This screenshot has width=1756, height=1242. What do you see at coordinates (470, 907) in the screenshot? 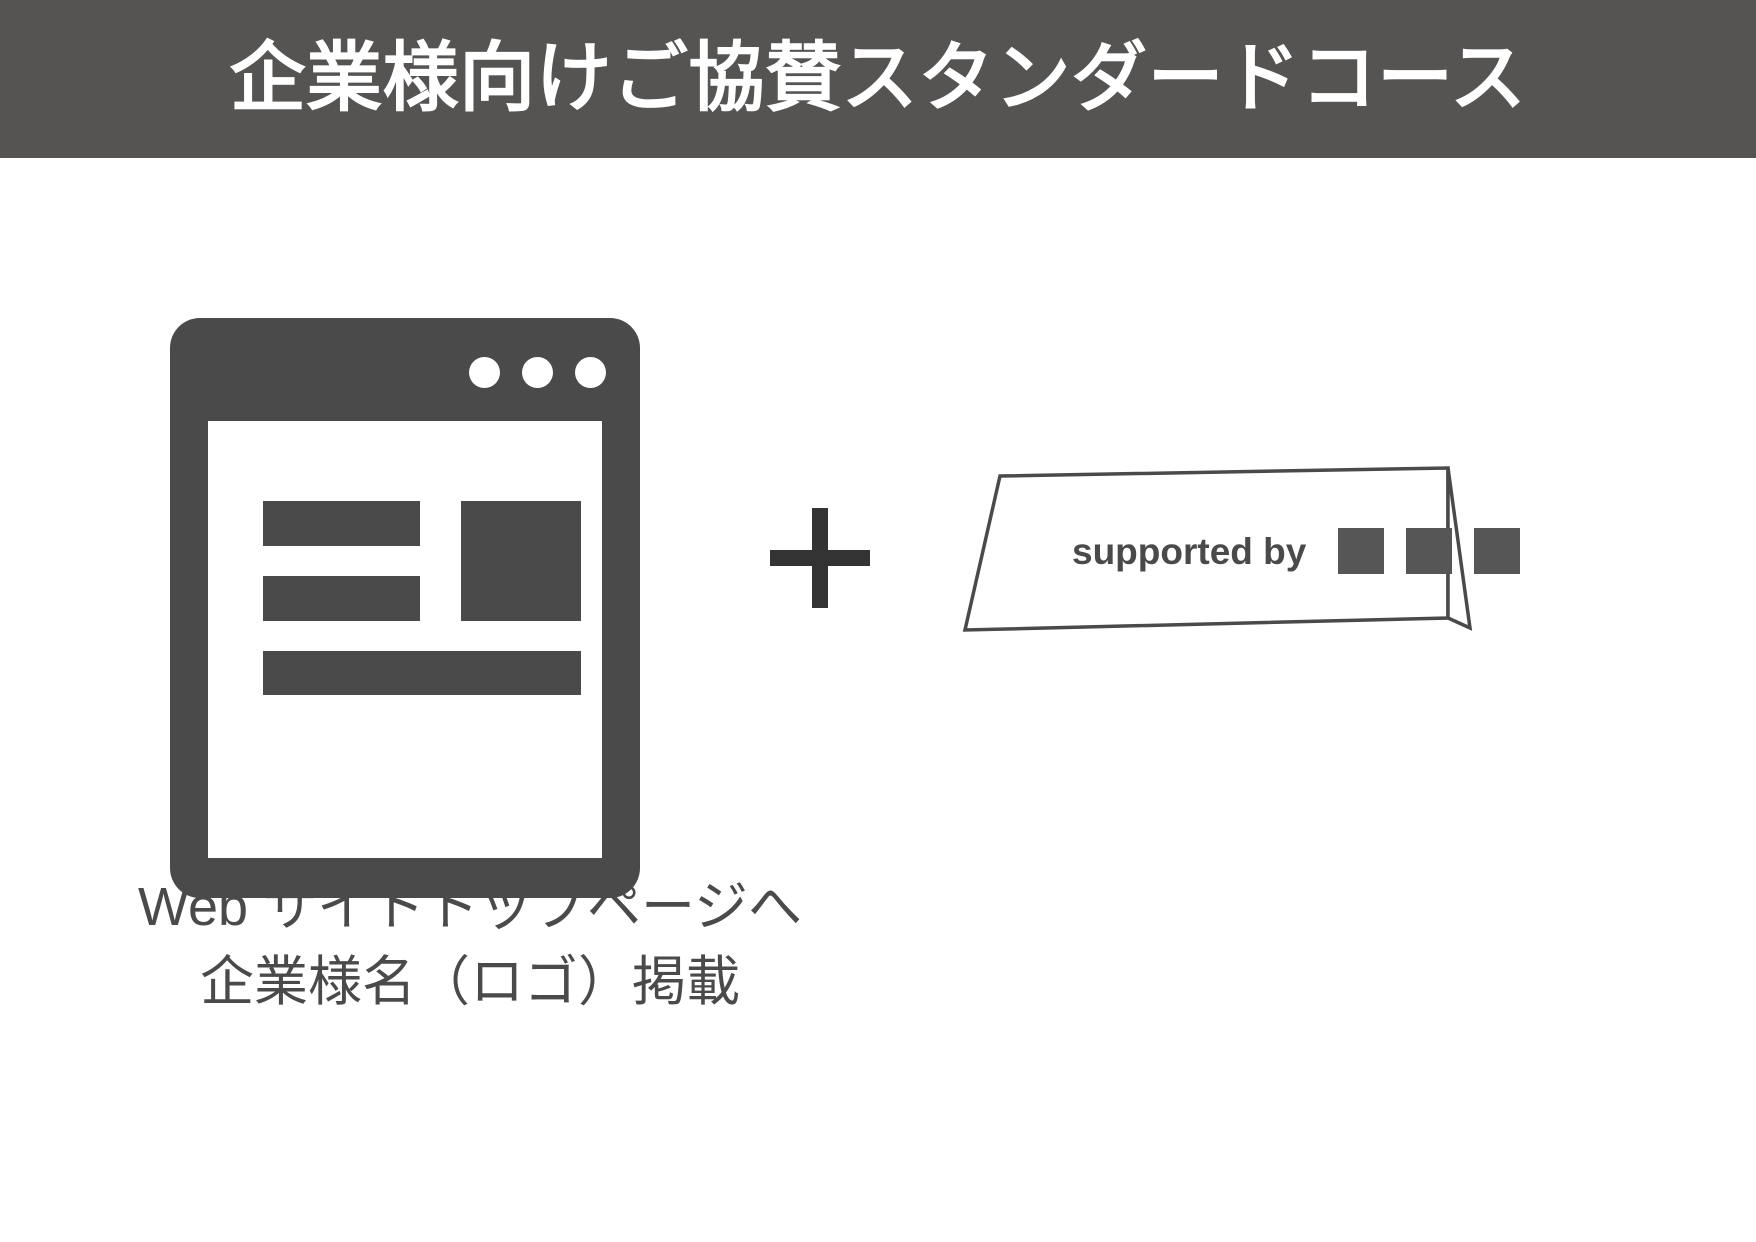
I see `benefit-caption-line: Web サイトトップページへ` at bounding box center [470, 907].